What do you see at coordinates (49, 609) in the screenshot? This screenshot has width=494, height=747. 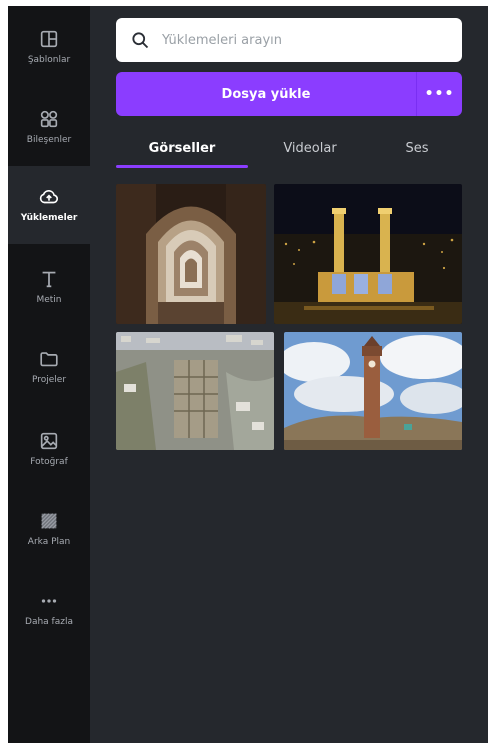 I see `sidebar-item-more: Daha fazla` at bounding box center [49, 609].